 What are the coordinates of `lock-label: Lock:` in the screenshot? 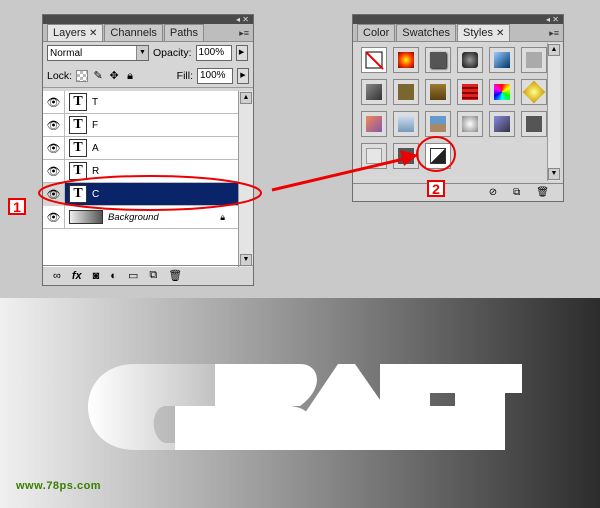 It's located at (60, 75).